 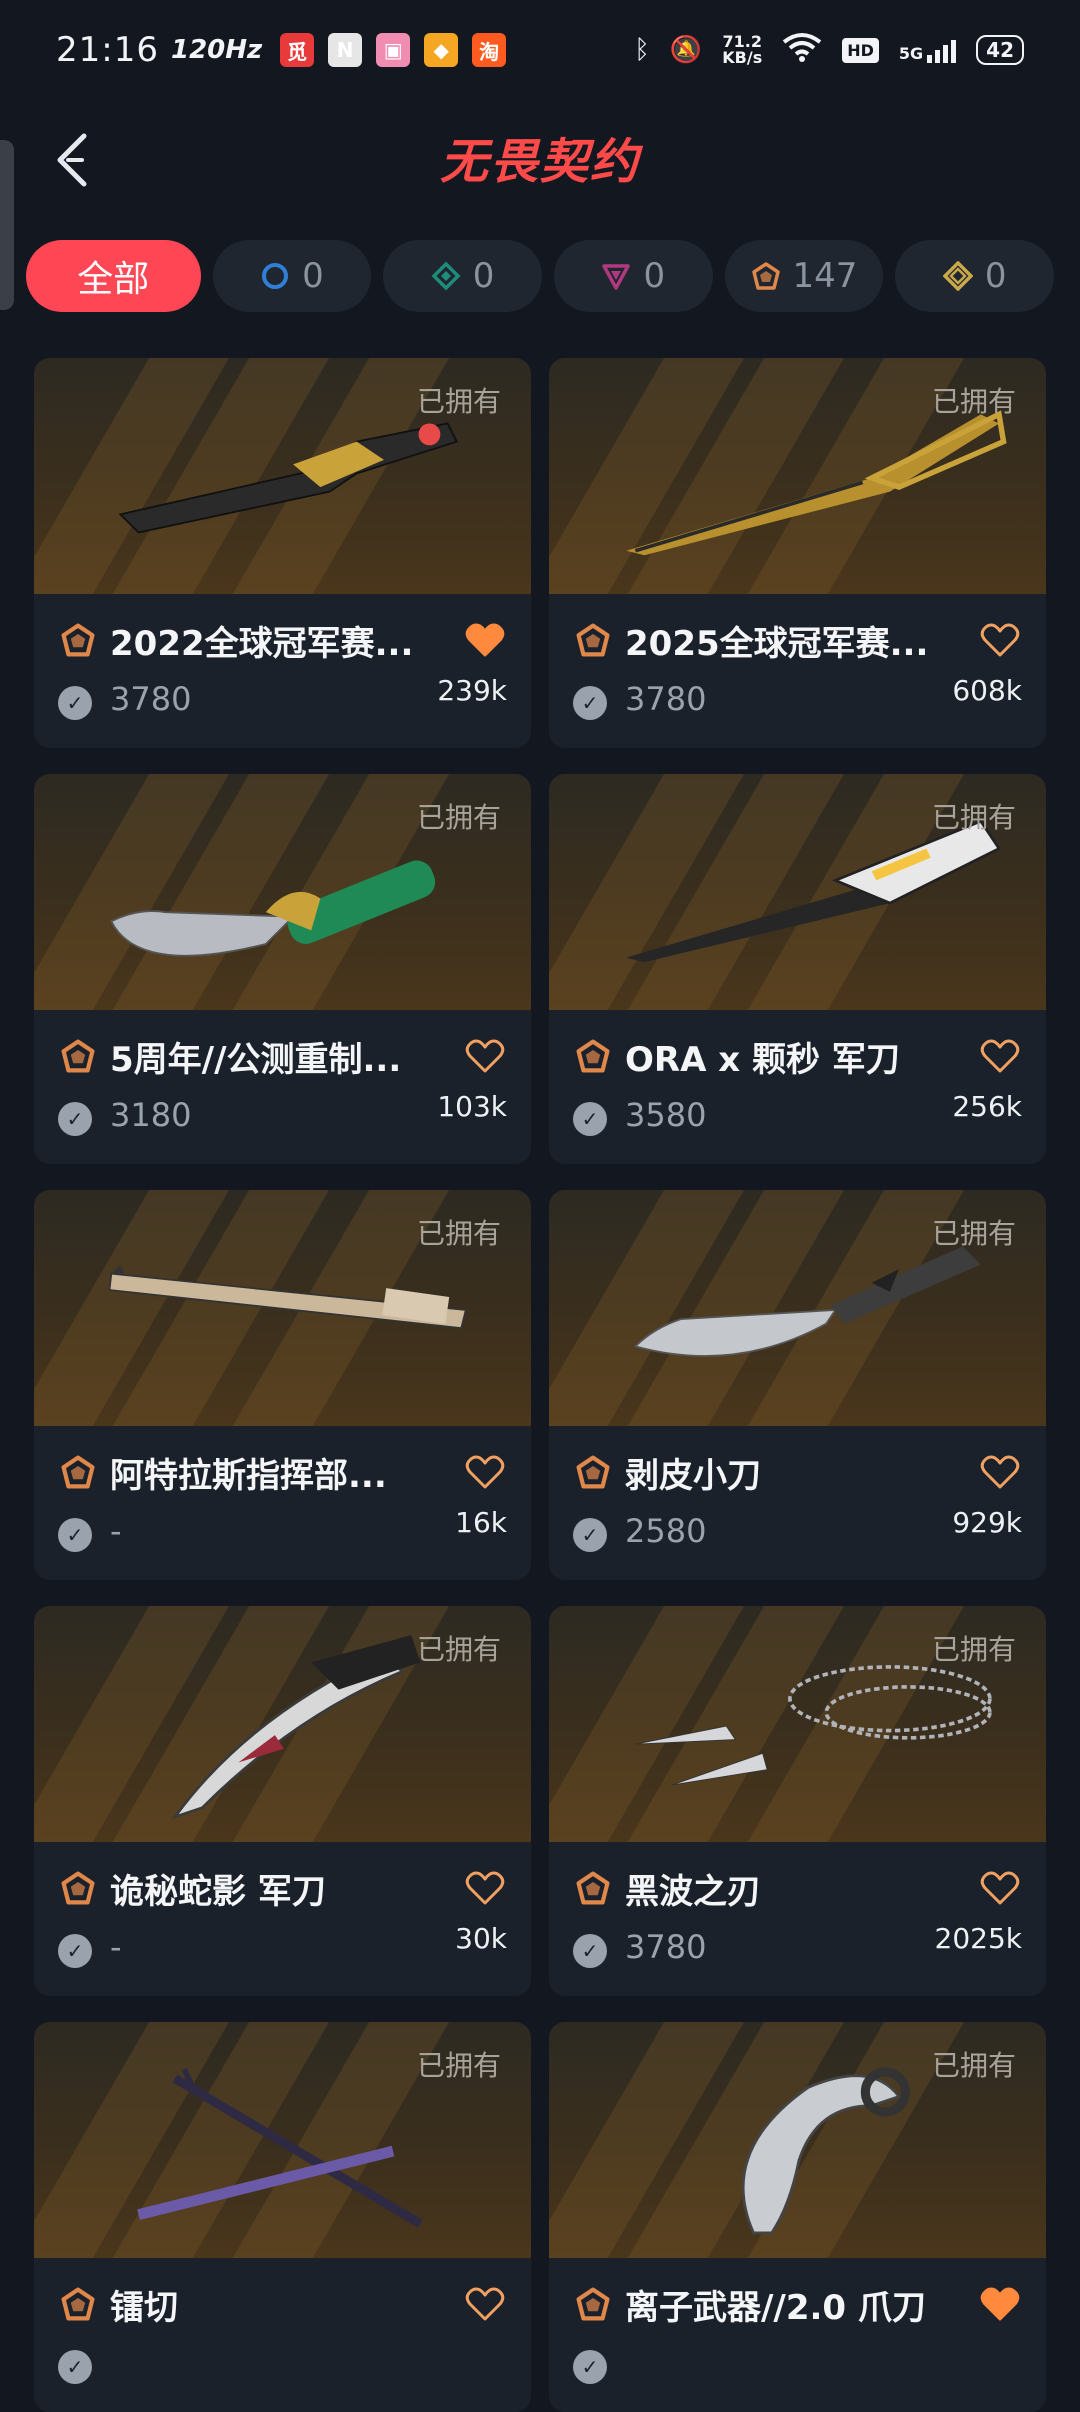 I want to click on skin-card: 已拥有镭切 ✓, so click(x=282, y=2217).